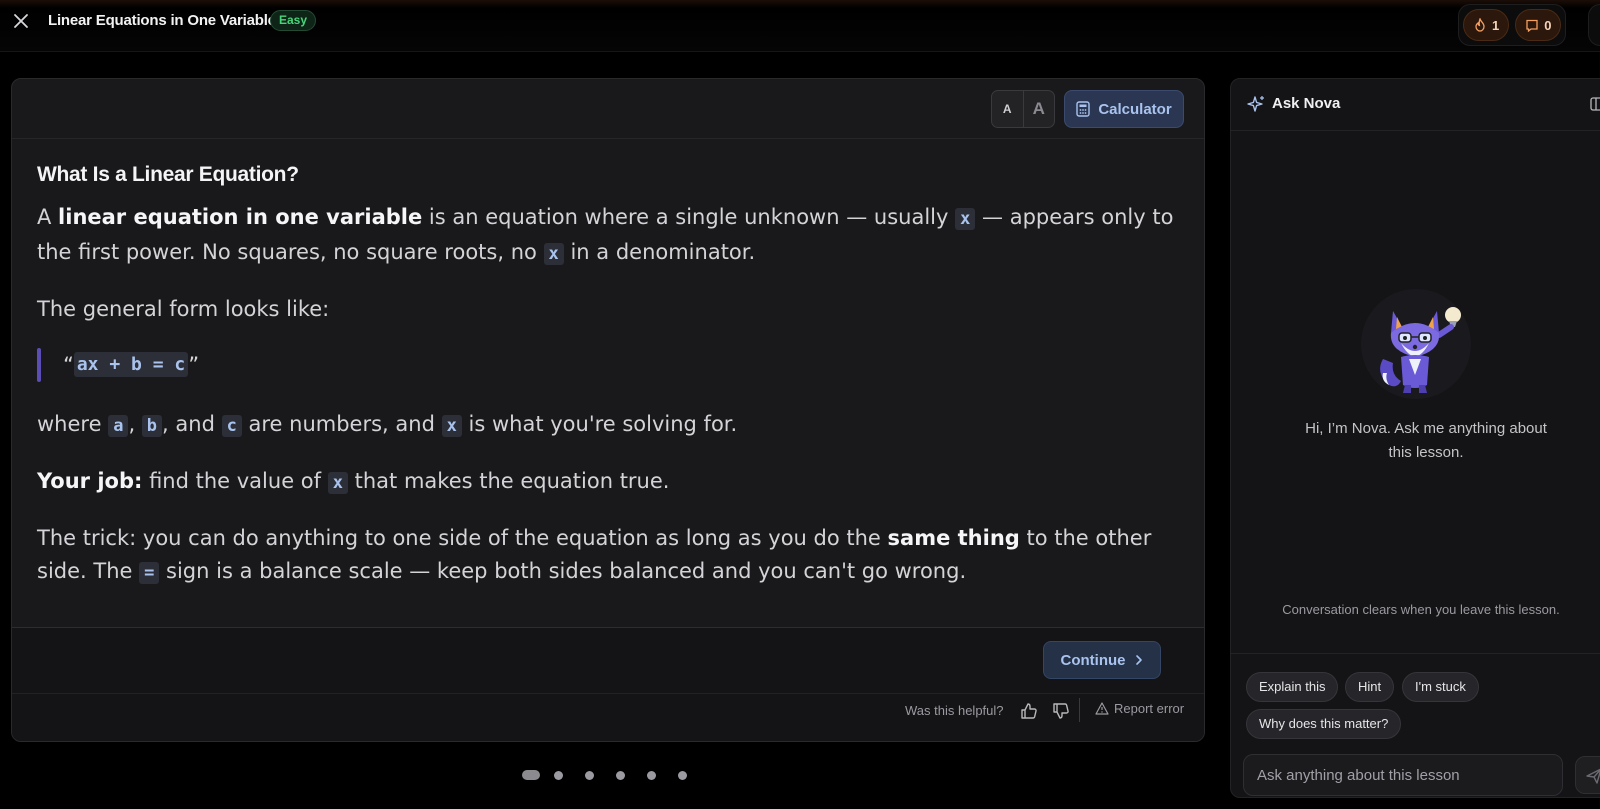 This screenshot has height=809, width=1600. Describe the element at coordinates (1324, 724) in the screenshot. I see `chip-why-matter: Why does this matter?` at that location.